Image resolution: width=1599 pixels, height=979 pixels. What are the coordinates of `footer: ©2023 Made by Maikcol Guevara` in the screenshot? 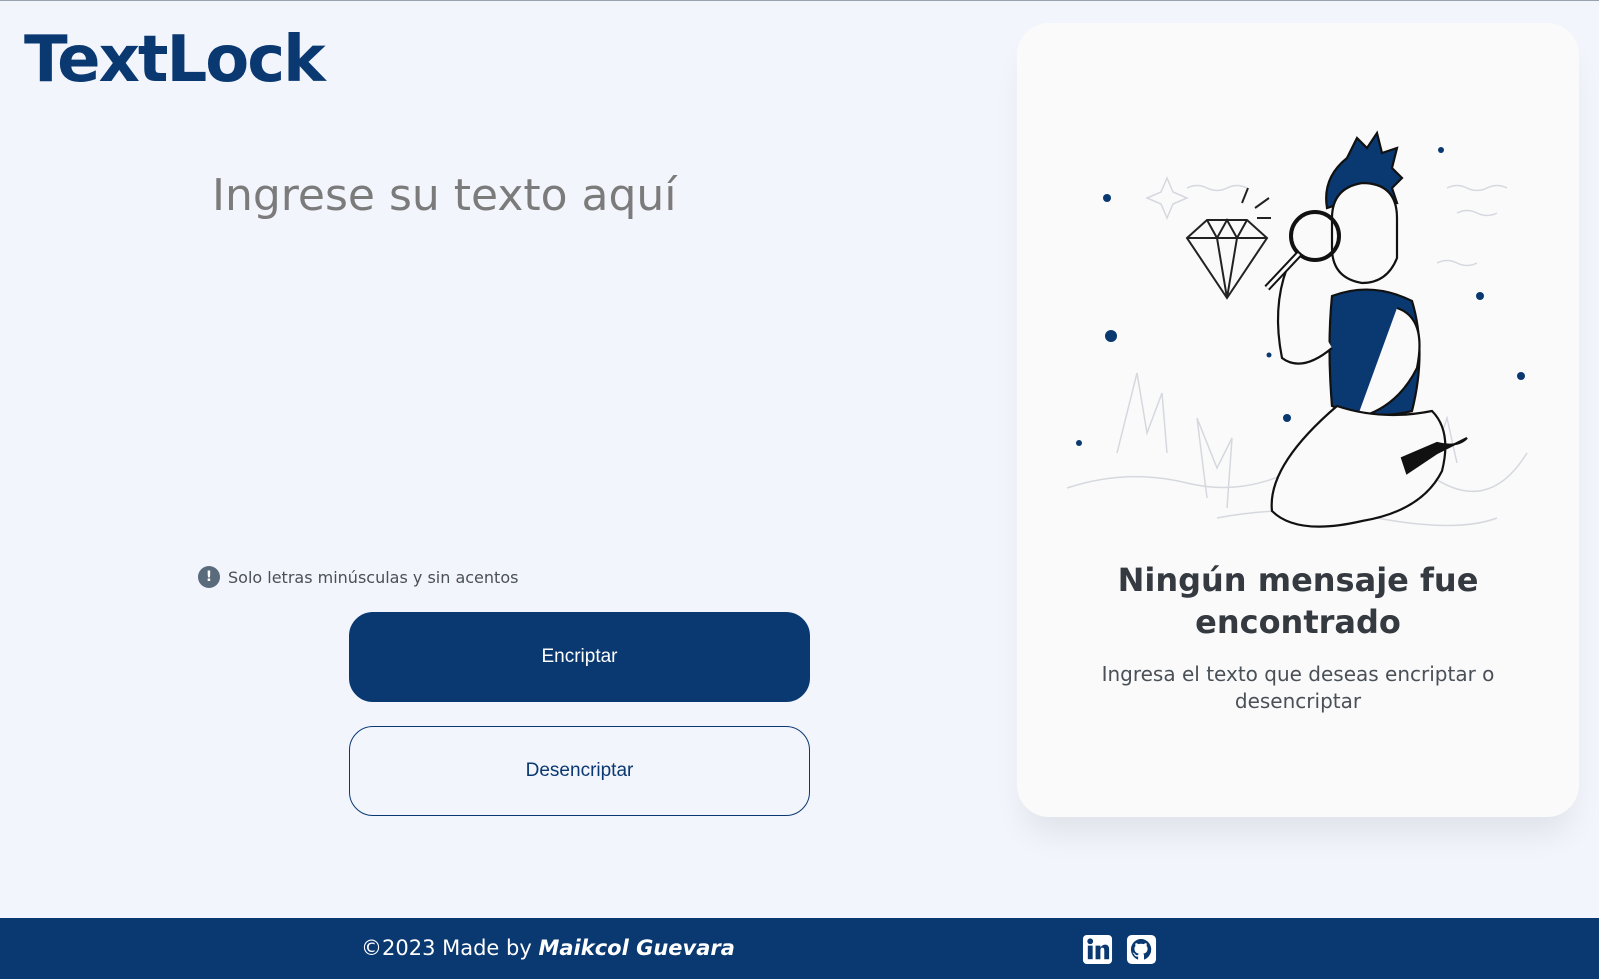 It's located at (799, 948).